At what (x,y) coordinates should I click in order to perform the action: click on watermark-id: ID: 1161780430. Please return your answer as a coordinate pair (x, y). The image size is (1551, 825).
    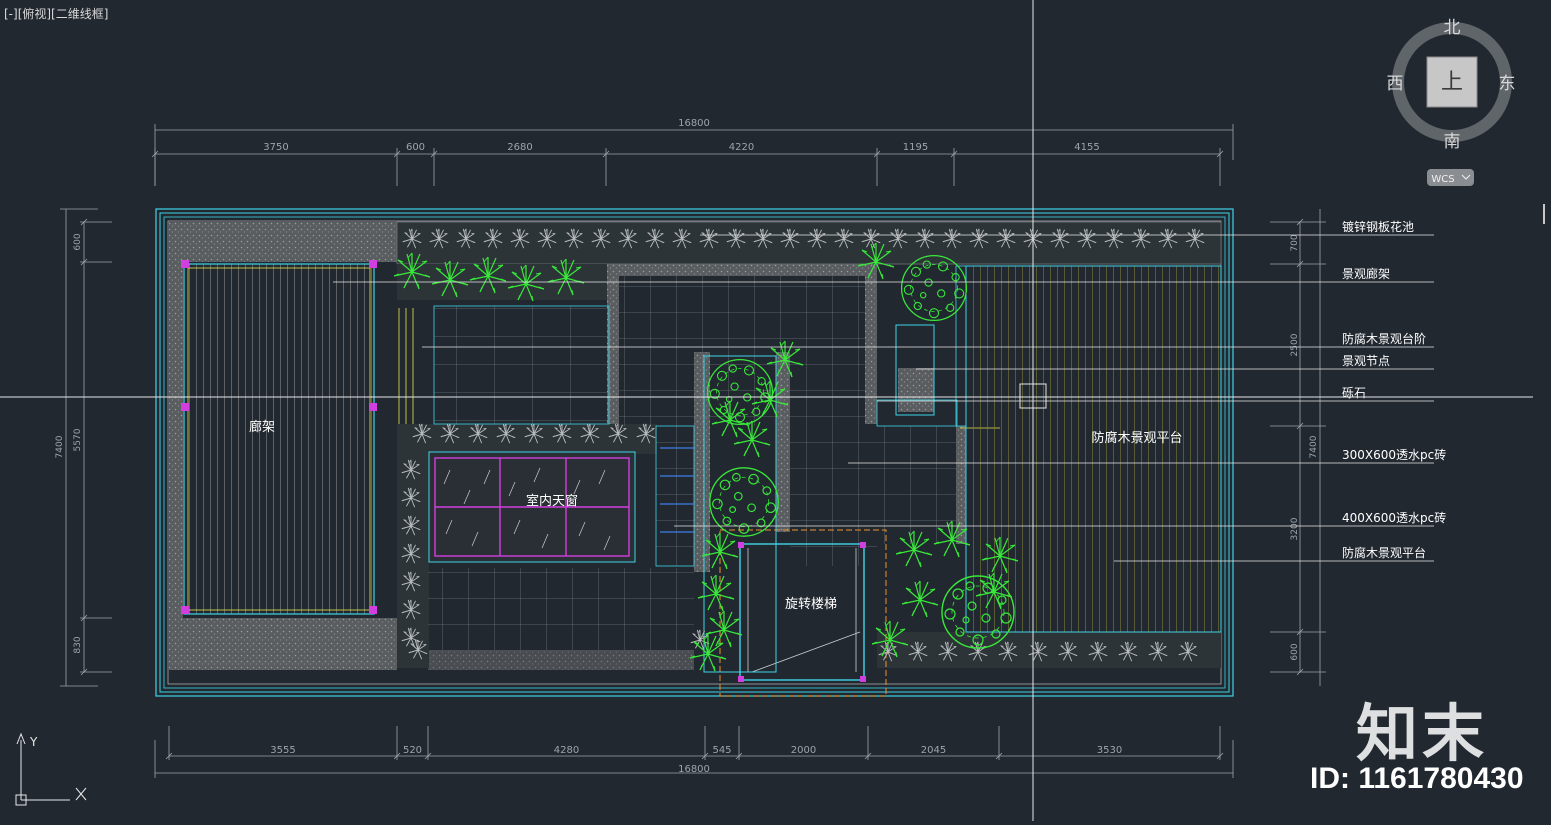
    Looking at the image, I should click on (1417, 778).